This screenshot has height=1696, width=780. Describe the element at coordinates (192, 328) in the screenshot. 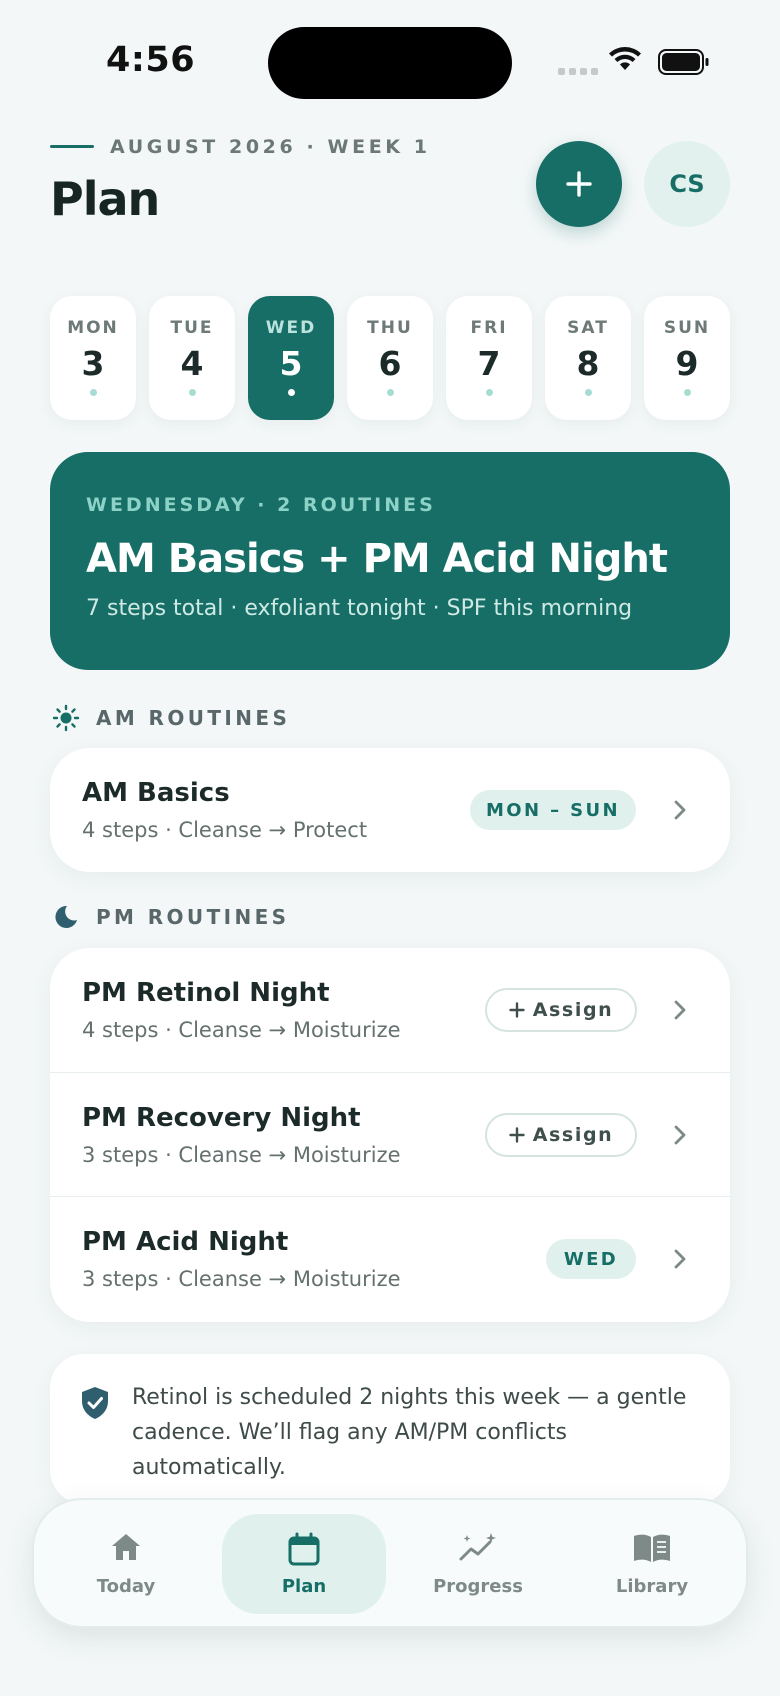

I see `day-name: TUE` at that location.